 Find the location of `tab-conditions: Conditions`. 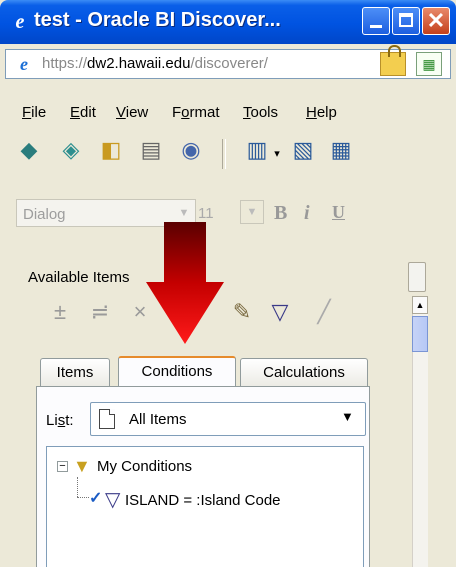

tab-conditions: Conditions is located at coordinates (177, 371).